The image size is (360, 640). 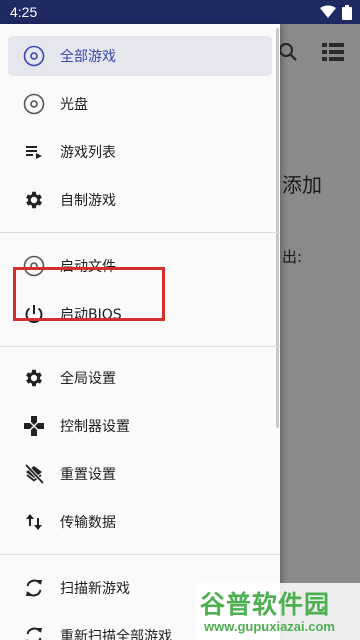 I want to click on background-text-out: 出:, so click(x=292, y=257).